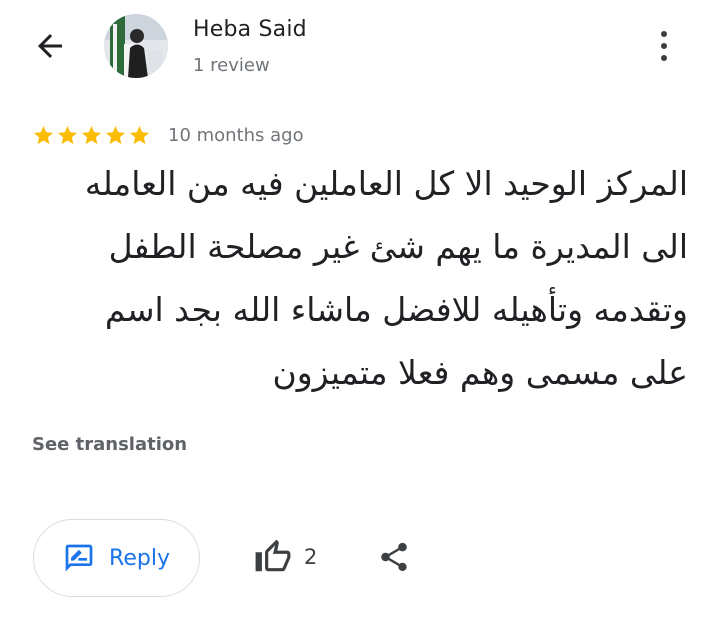  I want to click on avatar, so click(136, 46).